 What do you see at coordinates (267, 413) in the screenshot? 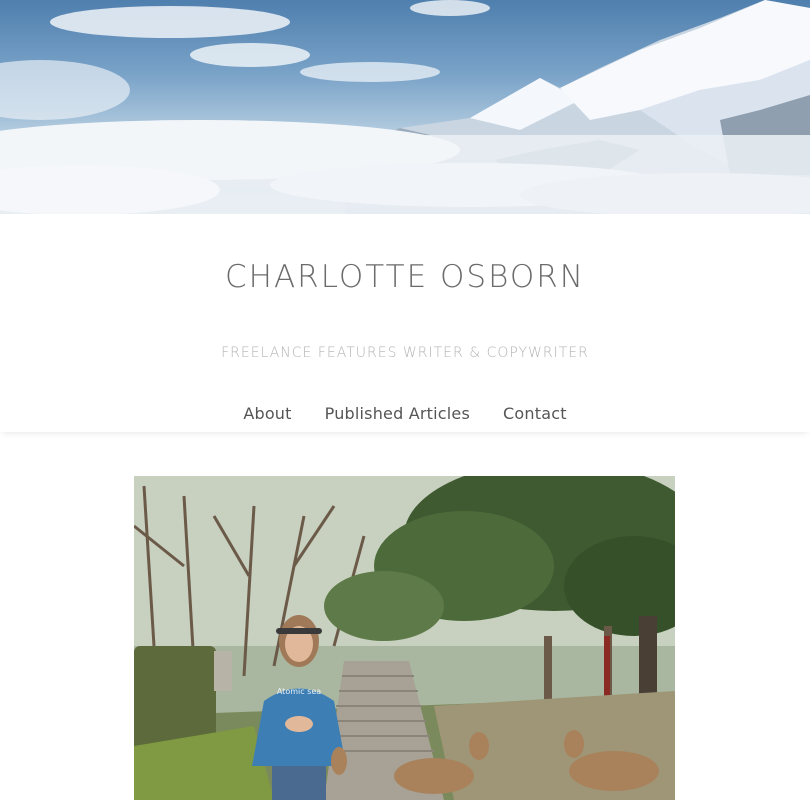
I see `nav-link-about: About` at bounding box center [267, 413].